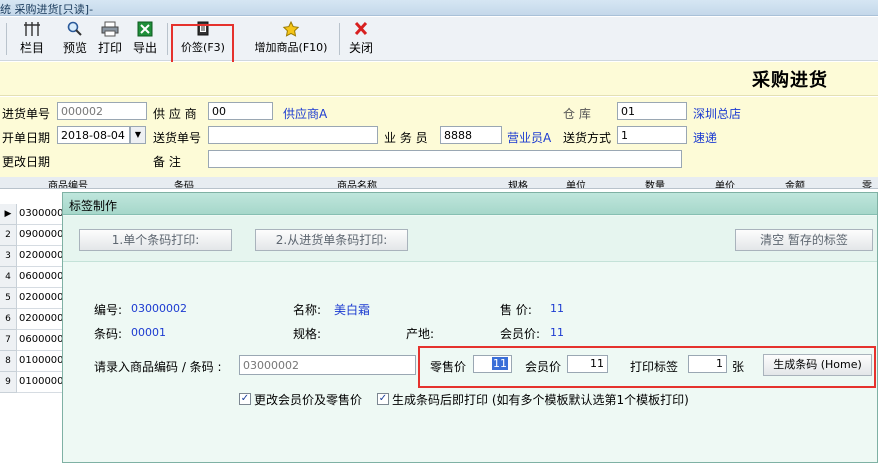 The width and height of the screenshot is (878, 463). I want to click on close-icon, so click(361, 28).